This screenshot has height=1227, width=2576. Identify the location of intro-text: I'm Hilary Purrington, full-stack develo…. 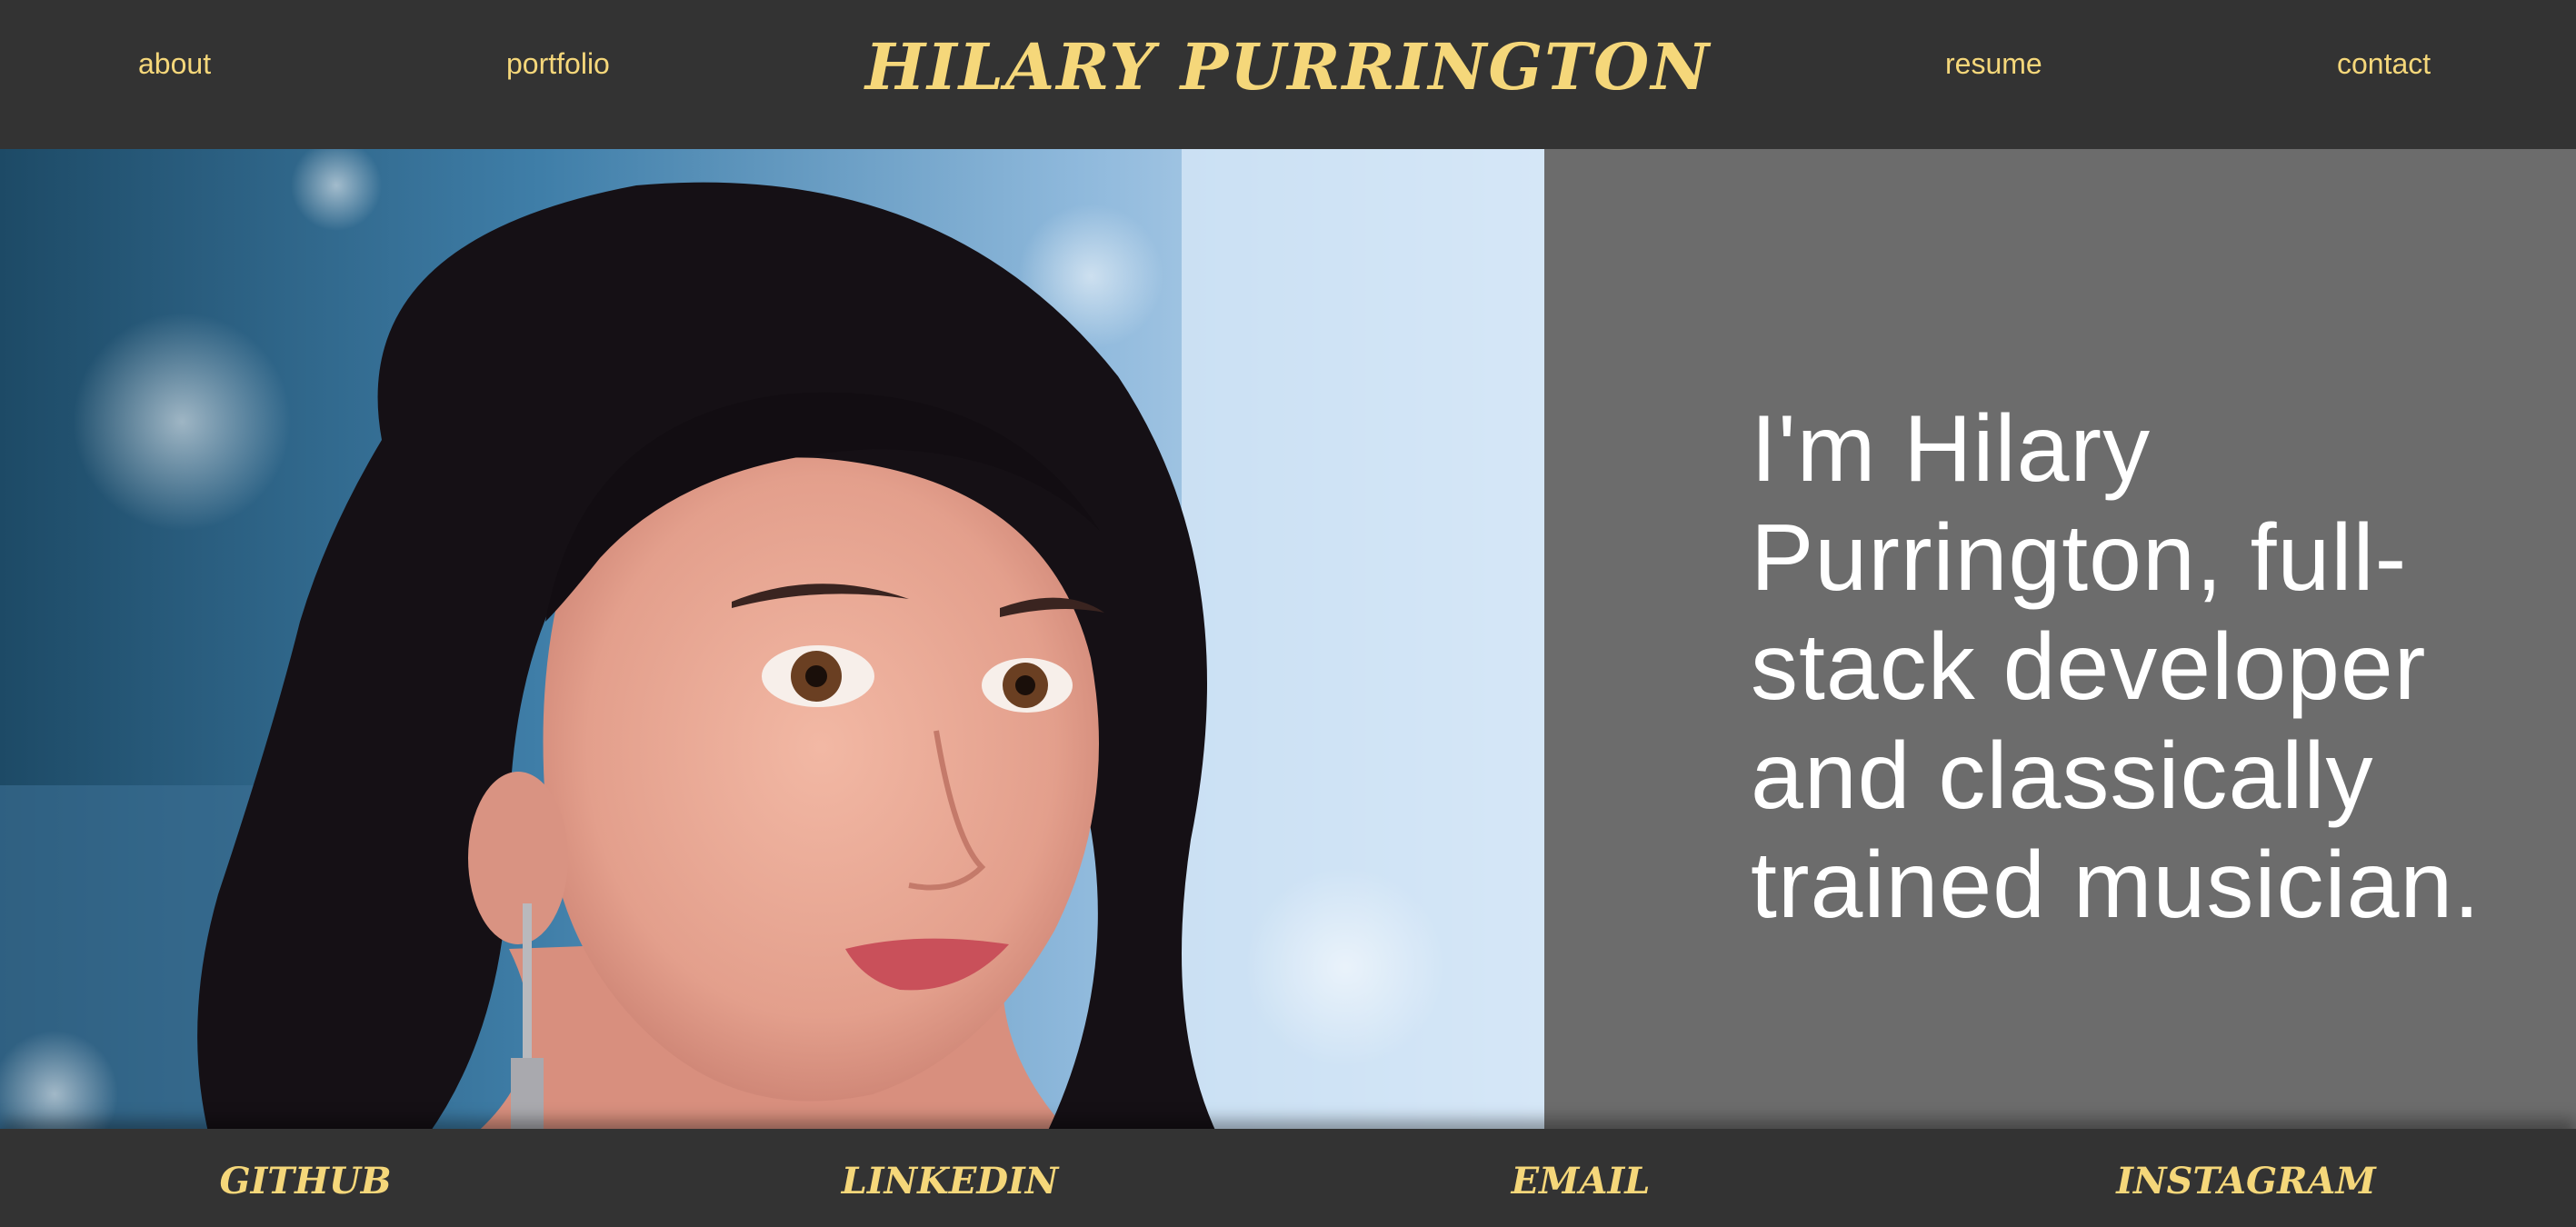
(2116, 667).